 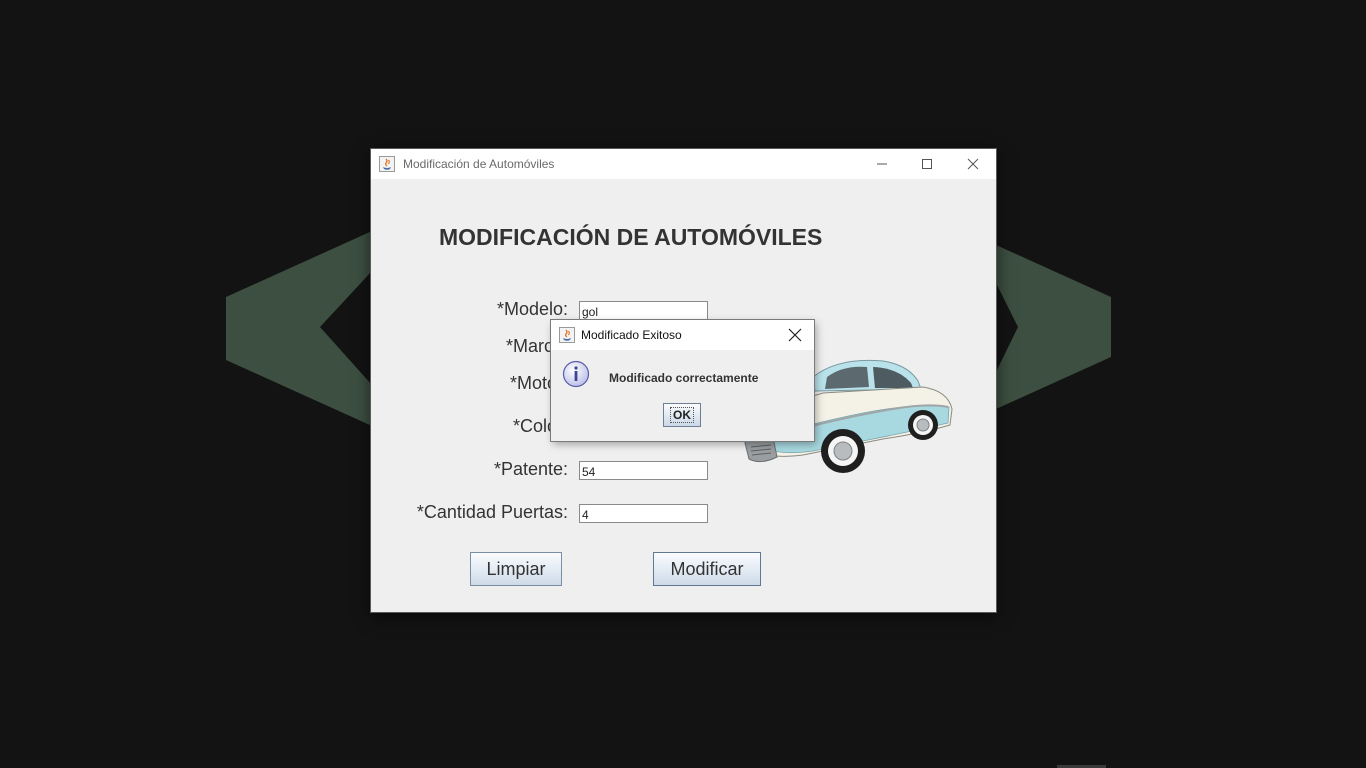 What do you see at coordinates (540, 426) in the screenshot?
I see `color-label: *Color:` at bounding box center [540, 426].